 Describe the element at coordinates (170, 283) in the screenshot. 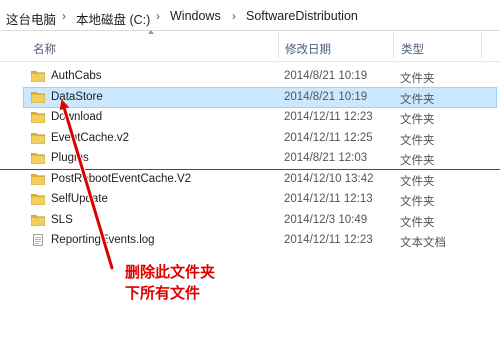

I see `annotation-text: 删除此文件夹 下所有文件` at that location.